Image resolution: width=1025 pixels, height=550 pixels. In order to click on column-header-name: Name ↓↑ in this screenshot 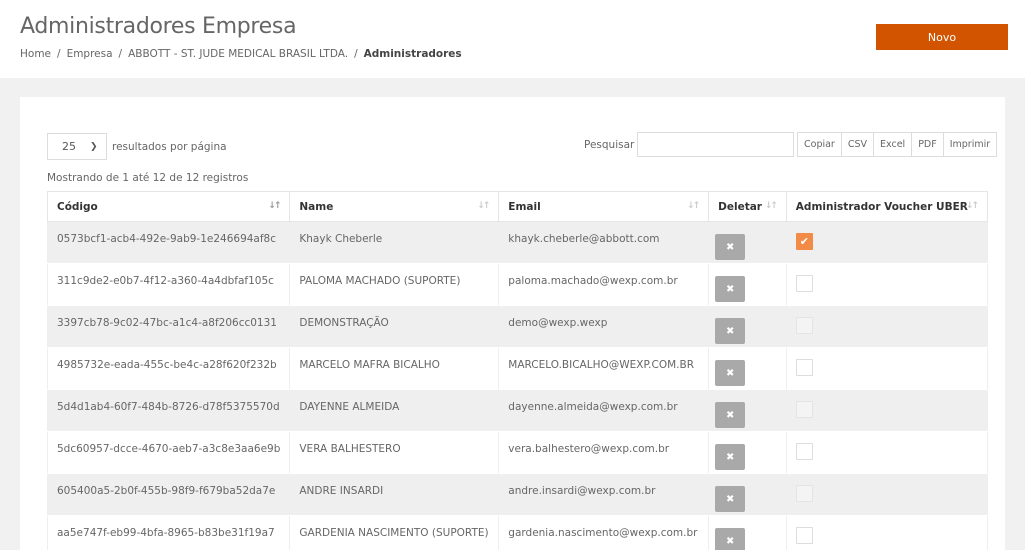, I will do `click(394, 206)`.